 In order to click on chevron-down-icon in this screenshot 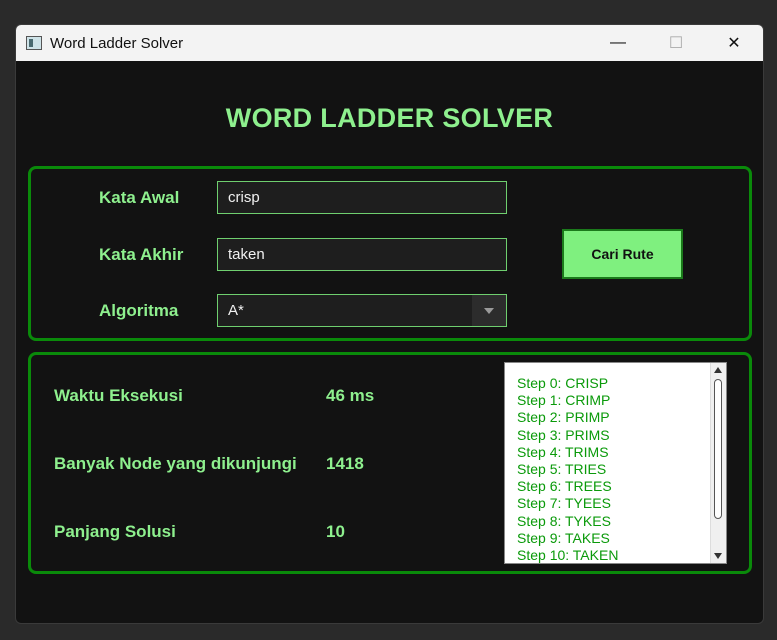, I will do `click(489, 310)`.